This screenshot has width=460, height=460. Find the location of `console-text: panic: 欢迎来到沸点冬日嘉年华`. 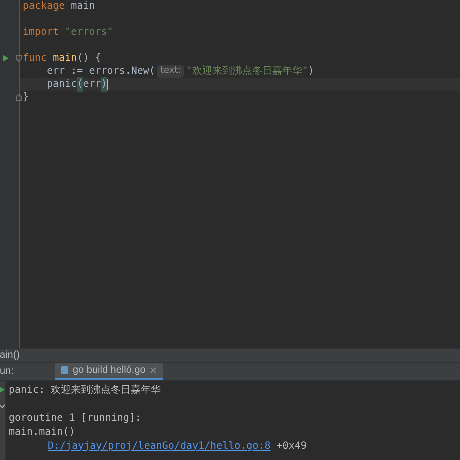

console-text: panic: 欢迎来到沸点冬日嘉年华 is located at coordinates (85, 391).